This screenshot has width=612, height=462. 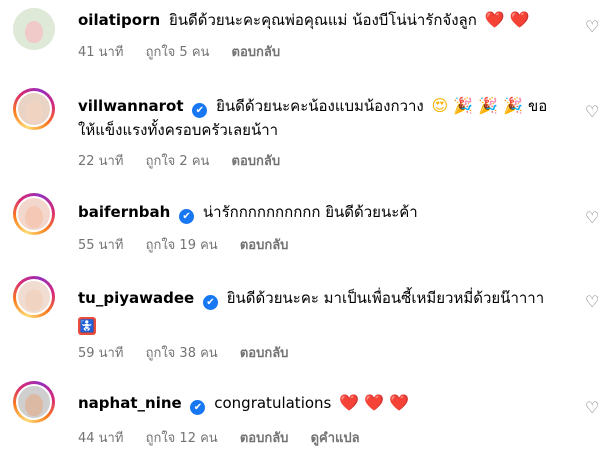 I want to click on comment-meta: 55 นาที ถูกใจ 19 คน ตอบกลับ, so click(x=192, y=244).